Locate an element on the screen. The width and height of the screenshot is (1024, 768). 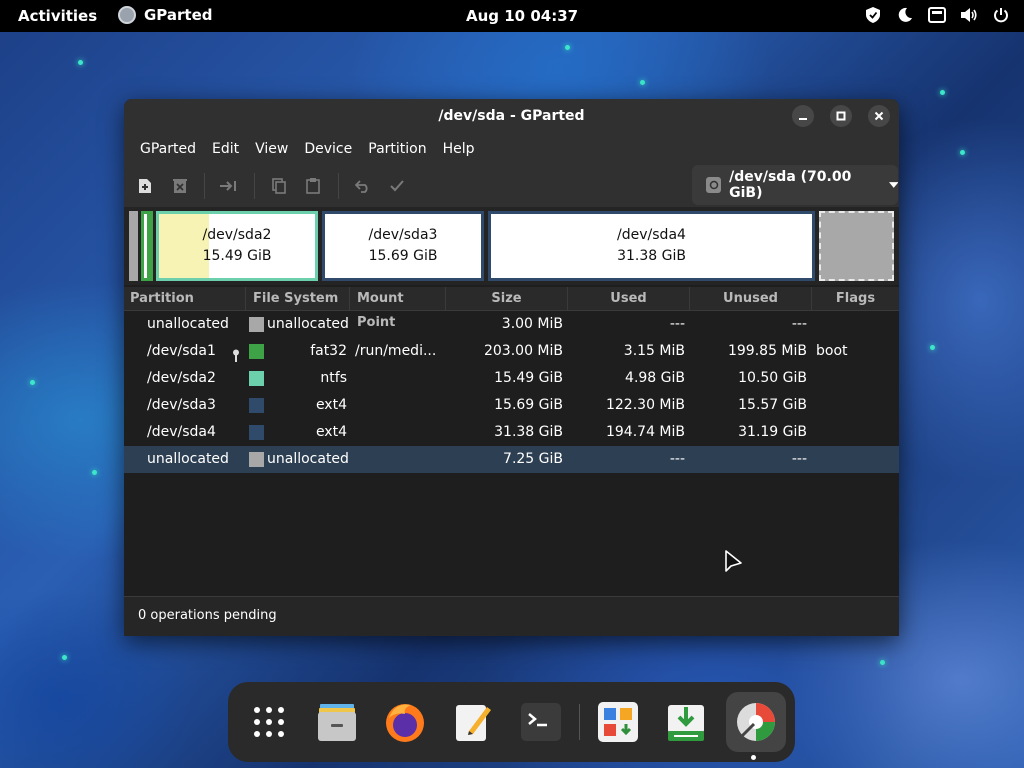
col-mountpoint: Mount Point is located at coordinates (398, 308).